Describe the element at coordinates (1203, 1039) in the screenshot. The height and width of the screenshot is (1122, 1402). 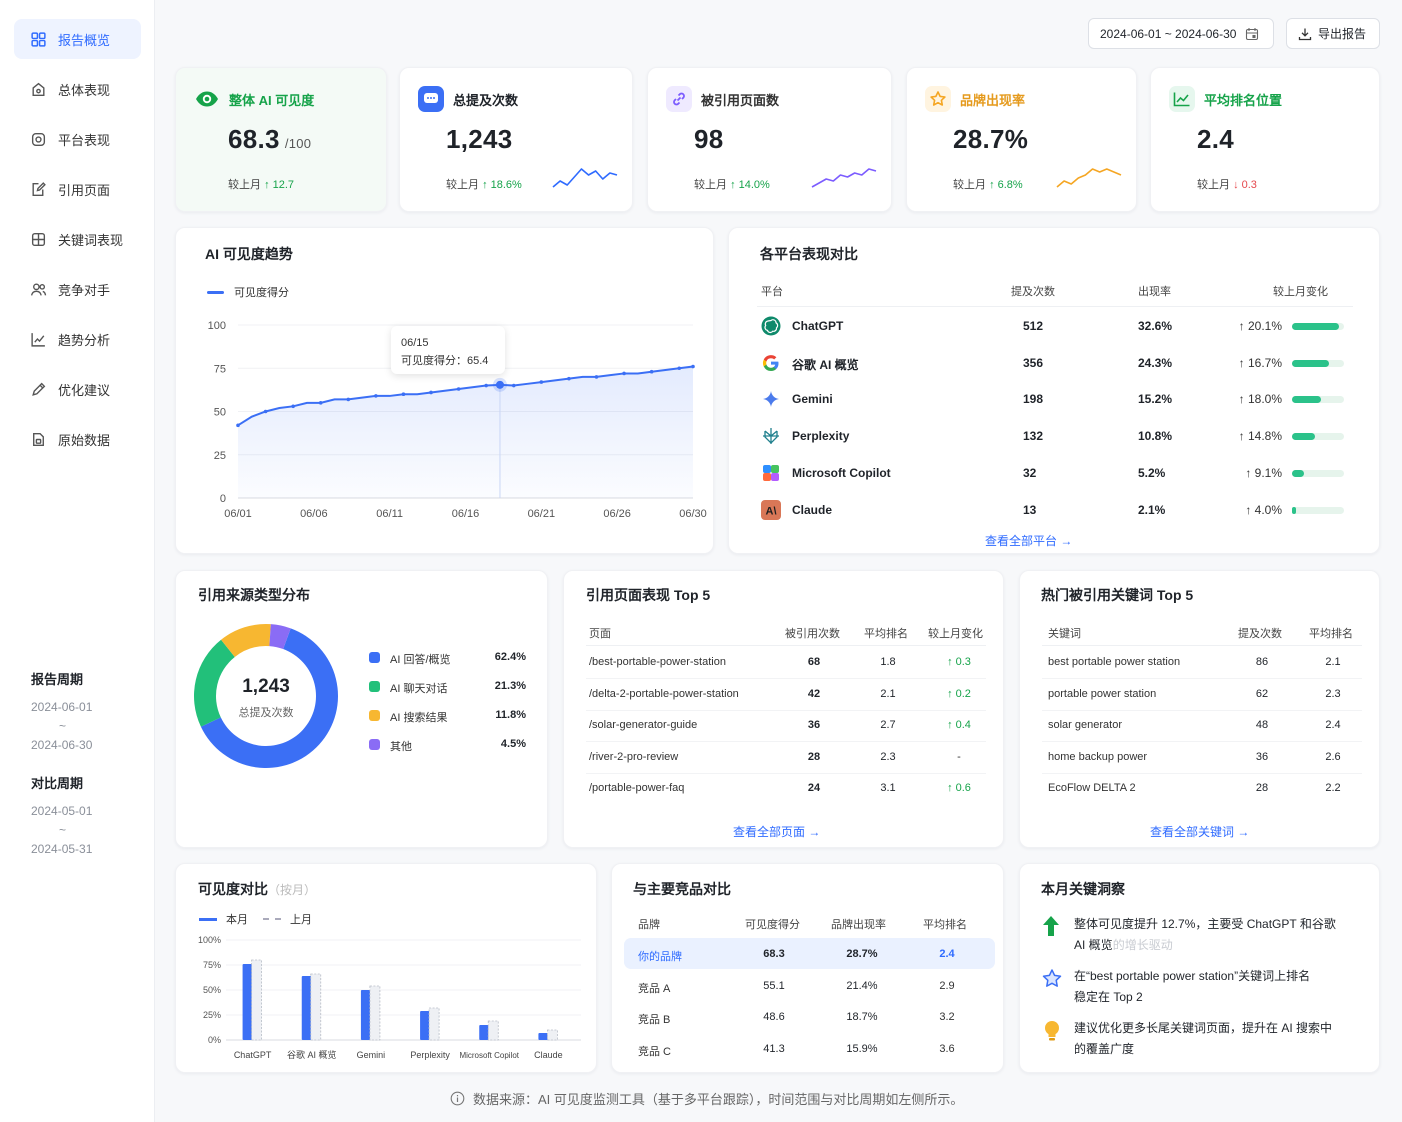
I see `insight-item: 建议优化更多长尾关键词页面，提升在 AI 搜索中 的覆盖广度` at that location.